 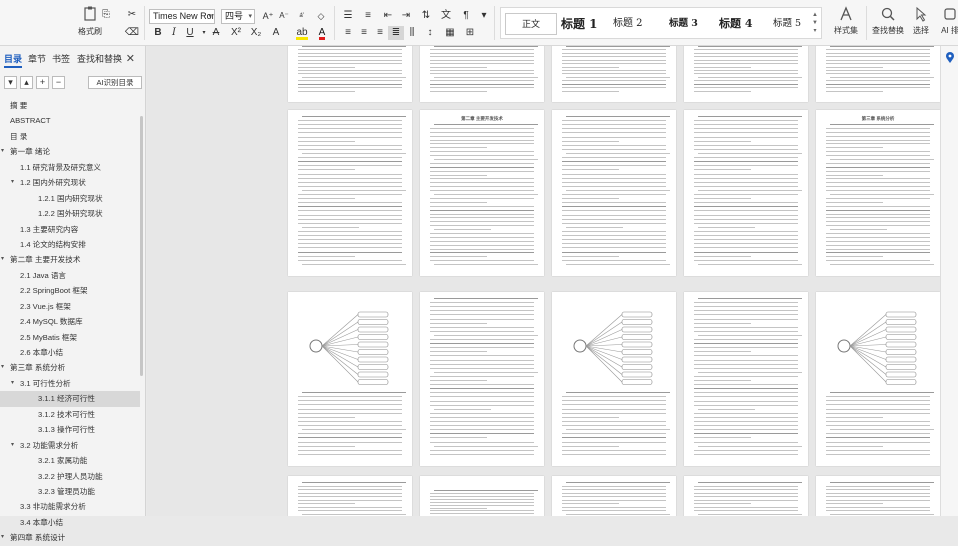 What do you see at coordinates (430, 33) in the screenshot?
I see `line-spacing-icon: ↕` at bounding box center [430, 33].